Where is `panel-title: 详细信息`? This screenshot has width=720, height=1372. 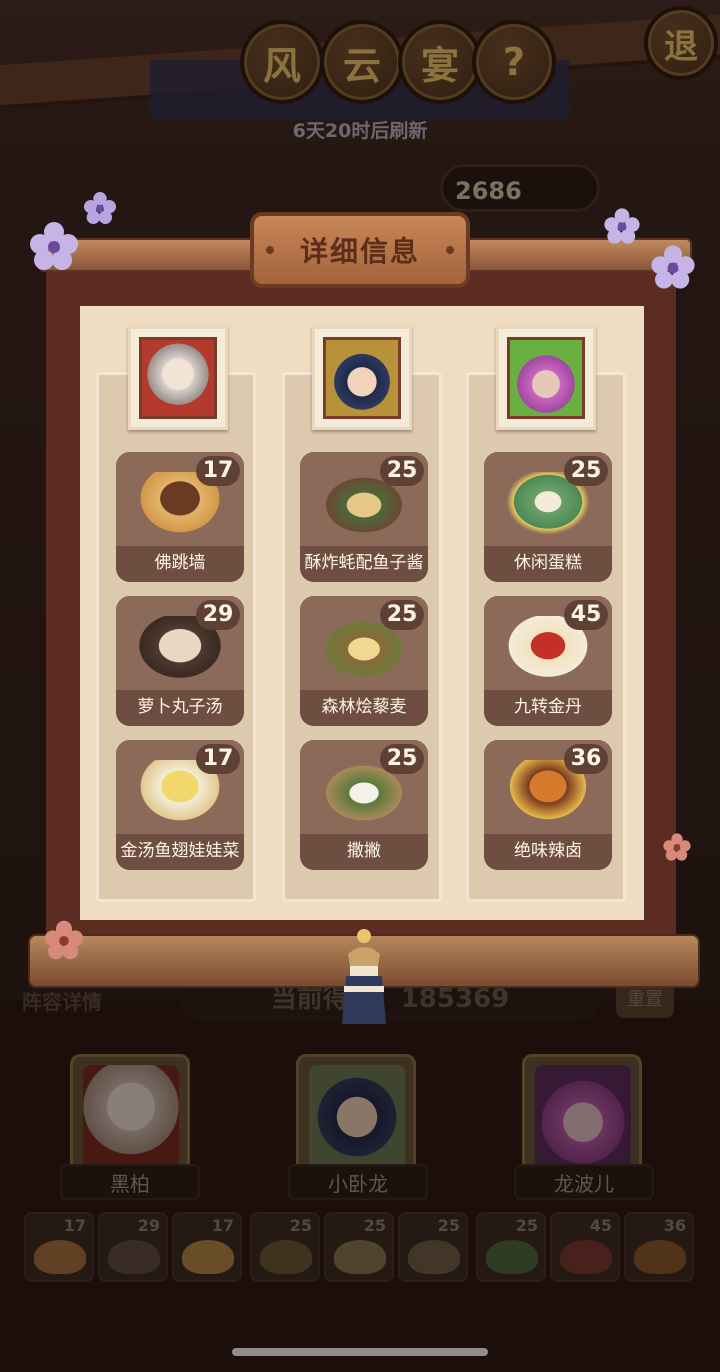 panel-title: 详细信息 is located at coordinates (359, 251).